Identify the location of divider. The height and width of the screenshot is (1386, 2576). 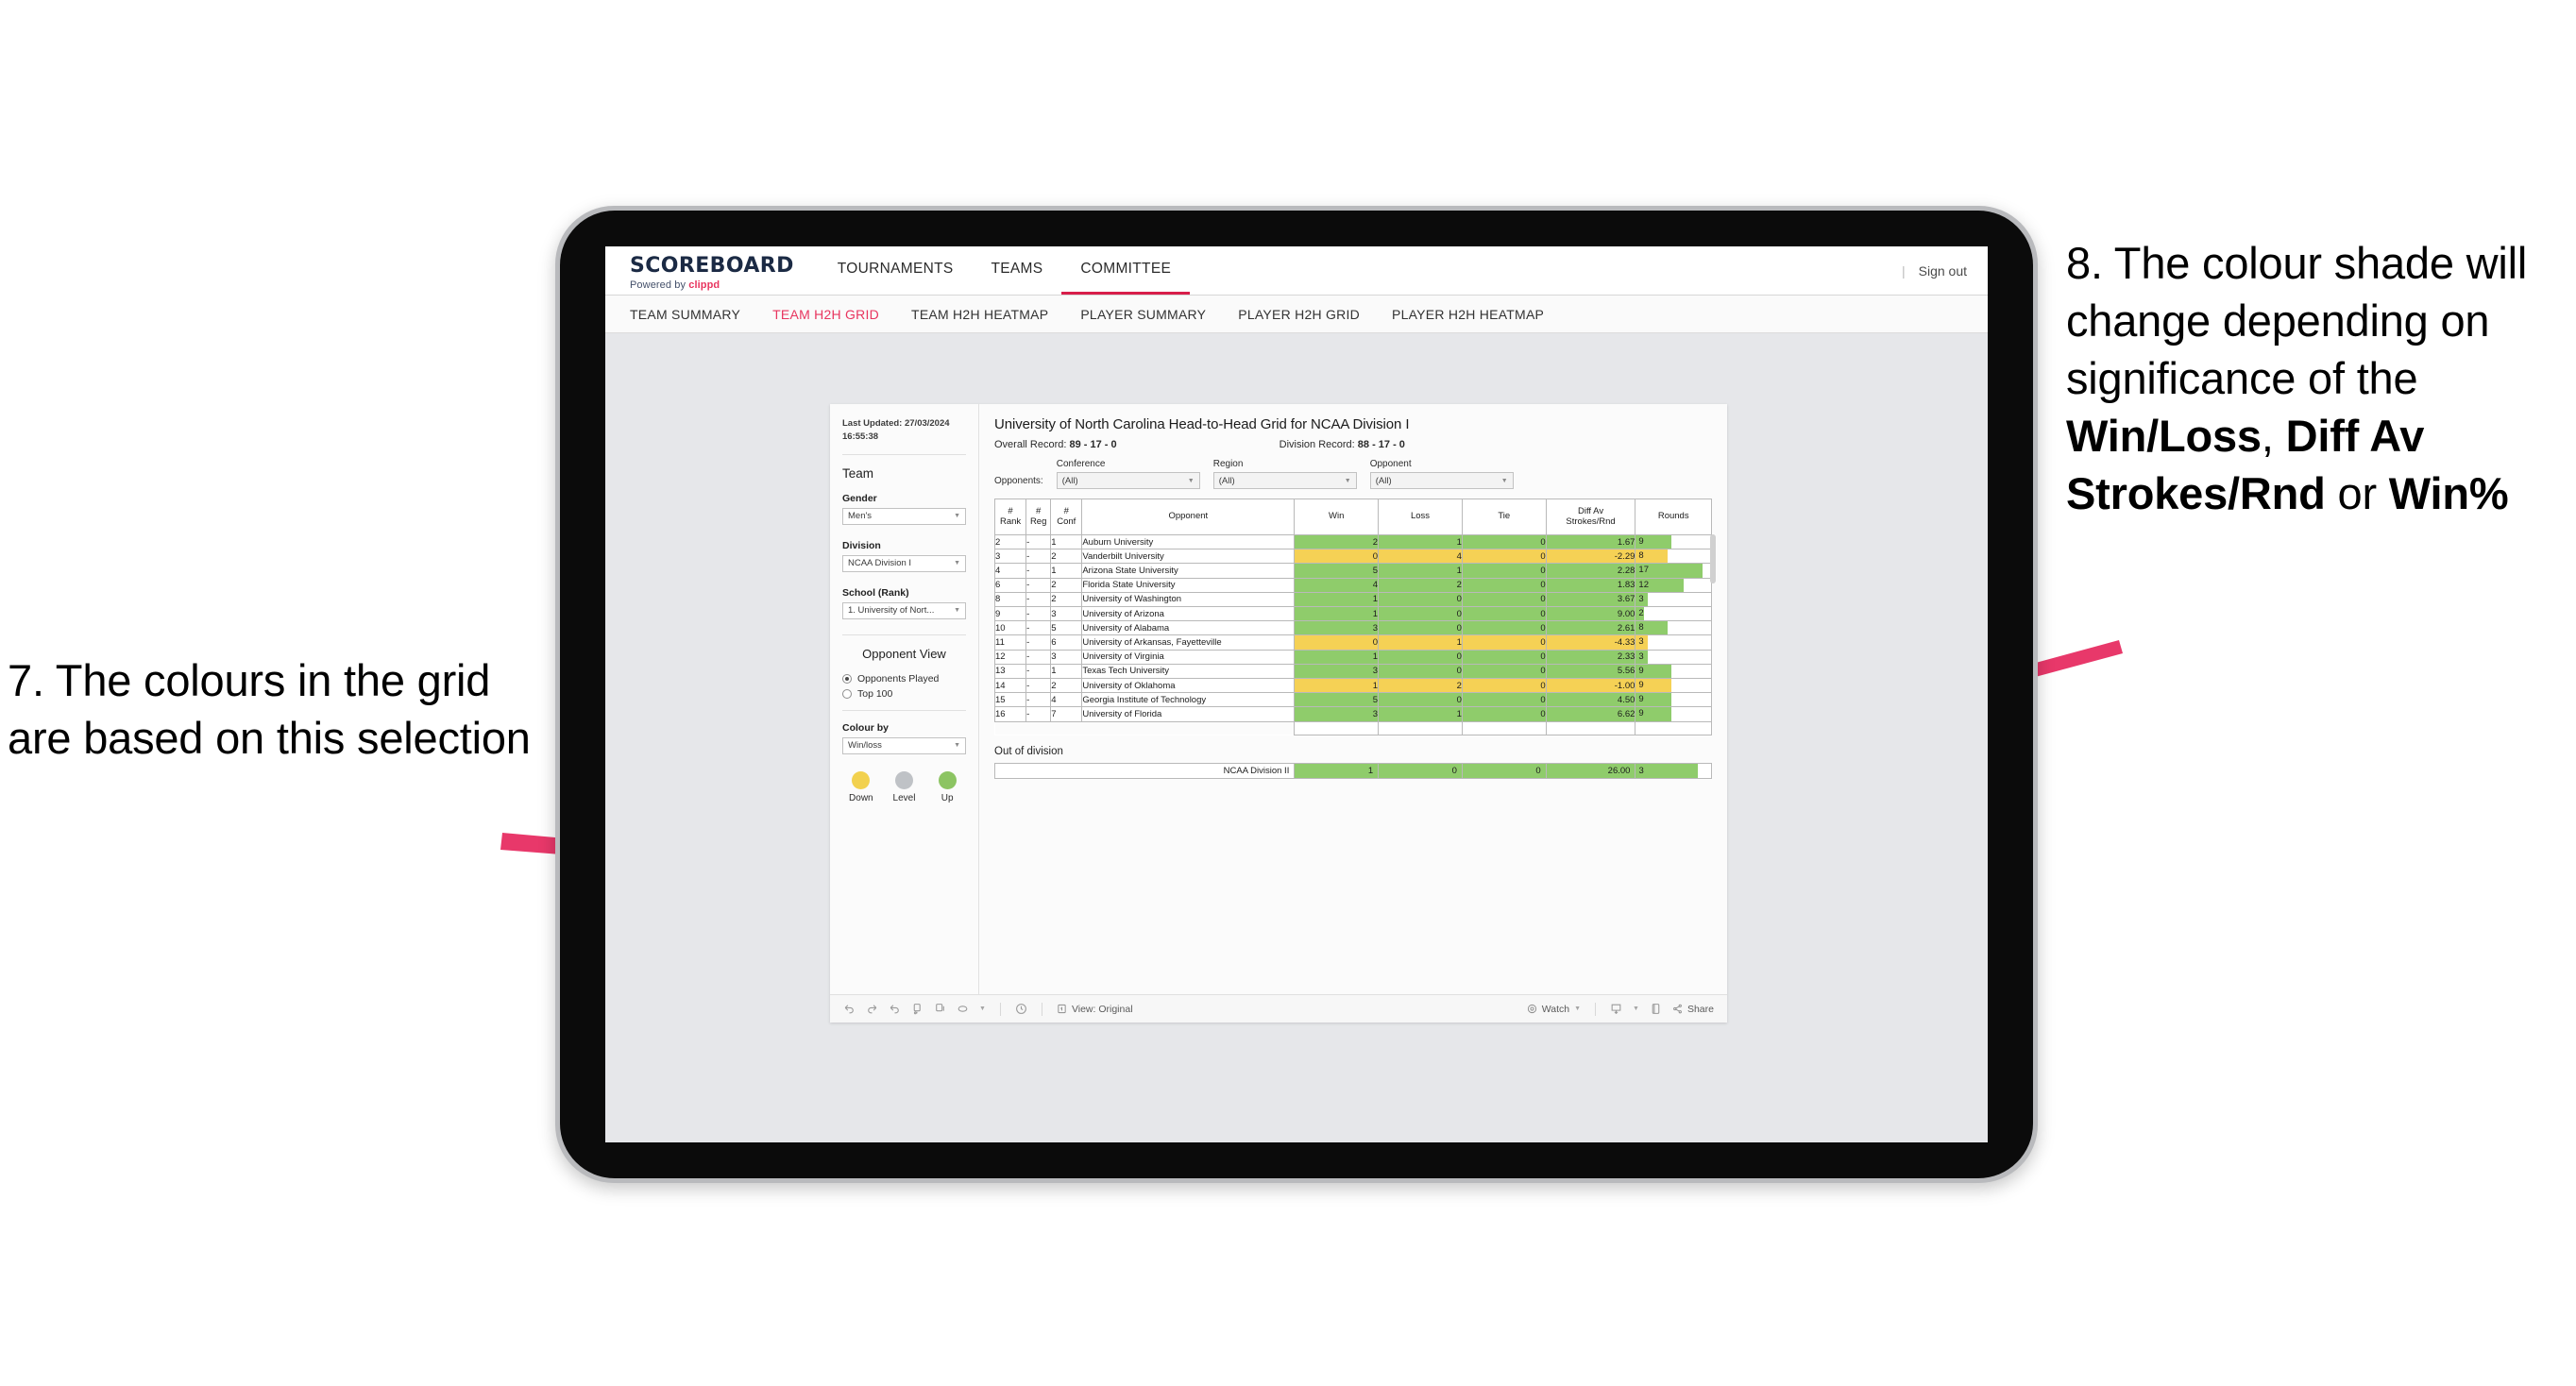
(904, 710).